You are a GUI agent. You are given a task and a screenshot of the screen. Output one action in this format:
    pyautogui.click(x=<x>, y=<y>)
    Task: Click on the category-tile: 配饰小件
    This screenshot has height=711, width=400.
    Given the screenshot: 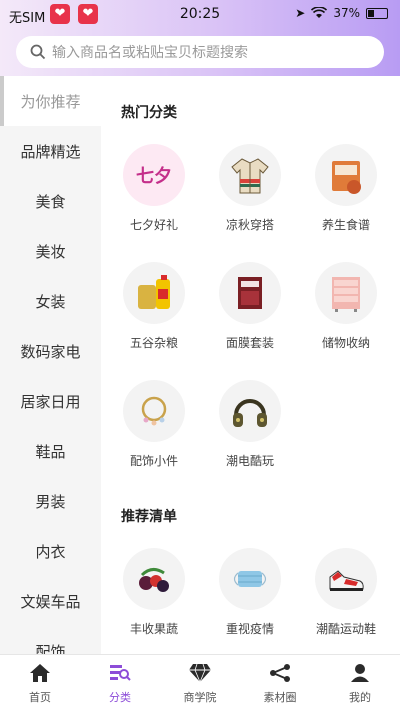 What is the action you would take?
    pyautogui.click(x=154, y=424)
    